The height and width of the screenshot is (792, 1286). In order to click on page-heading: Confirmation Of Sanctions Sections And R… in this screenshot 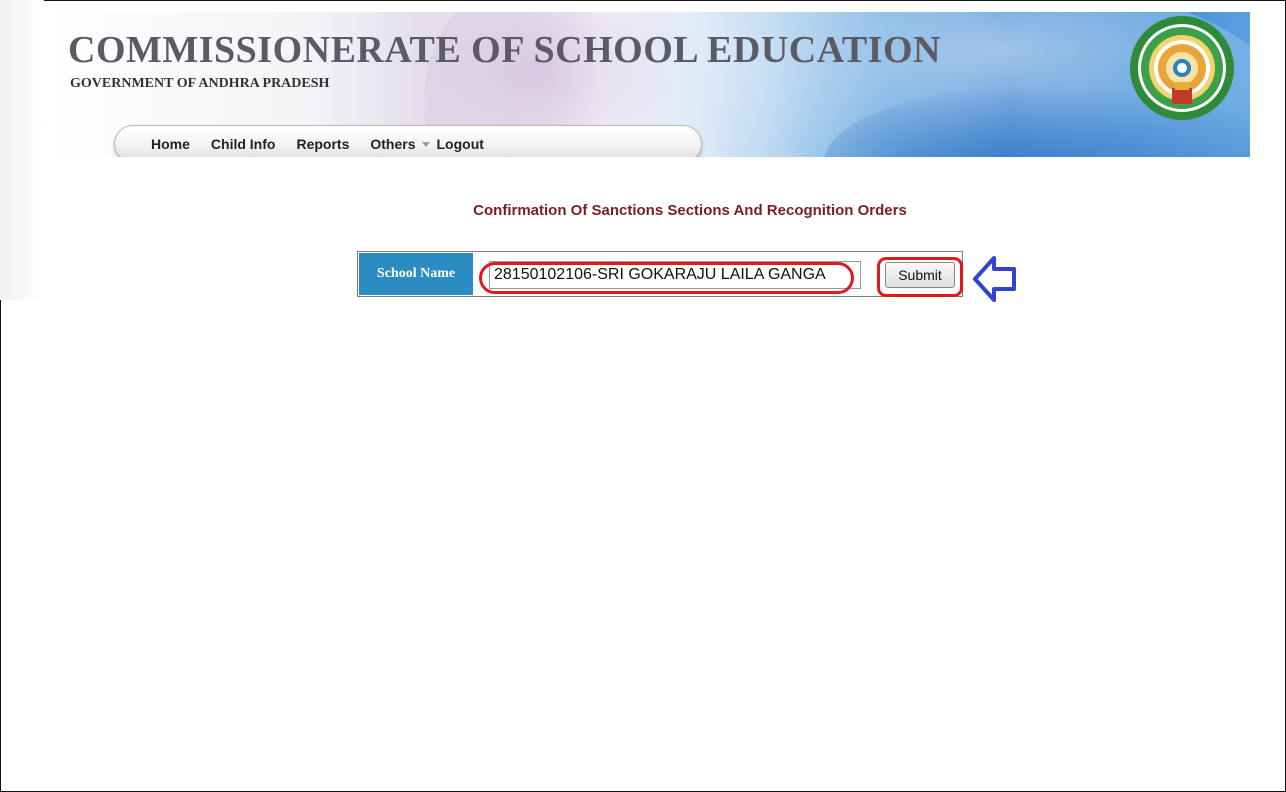, I will do `click(690, 210)`.